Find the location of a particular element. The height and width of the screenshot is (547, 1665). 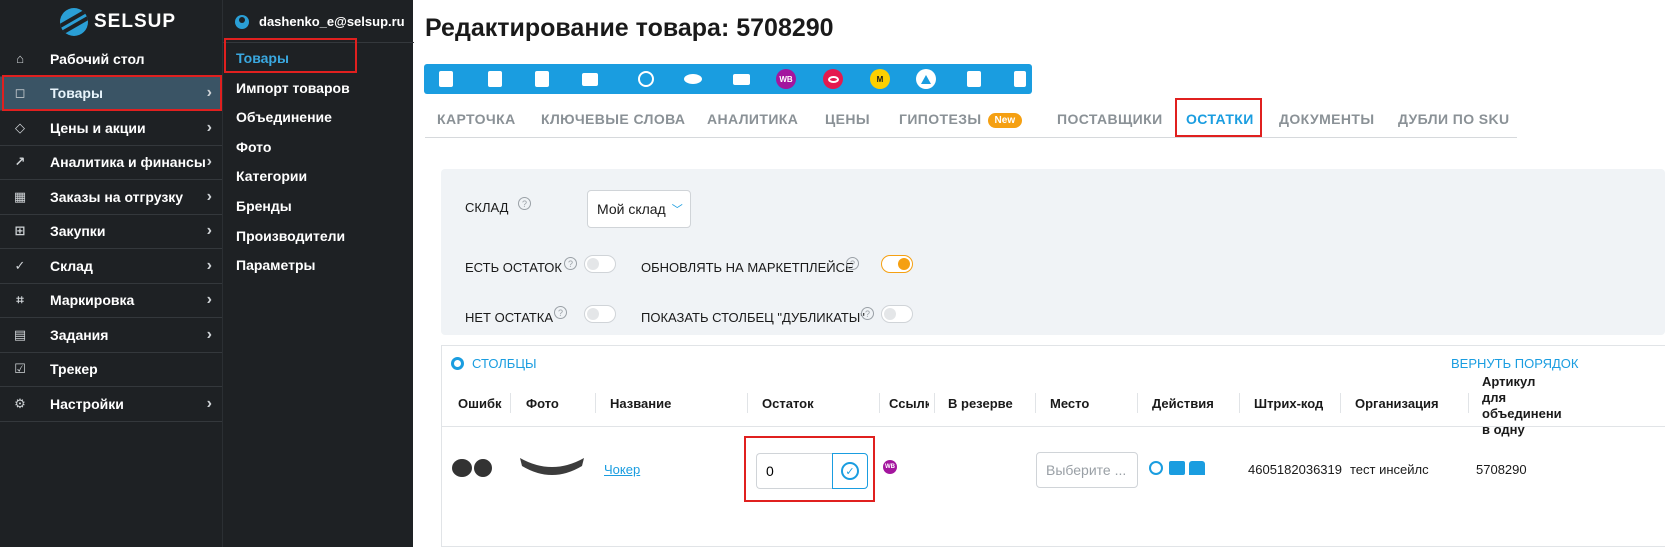

tab-card: КАРТОЧКА is located at coordinates (476, 119).